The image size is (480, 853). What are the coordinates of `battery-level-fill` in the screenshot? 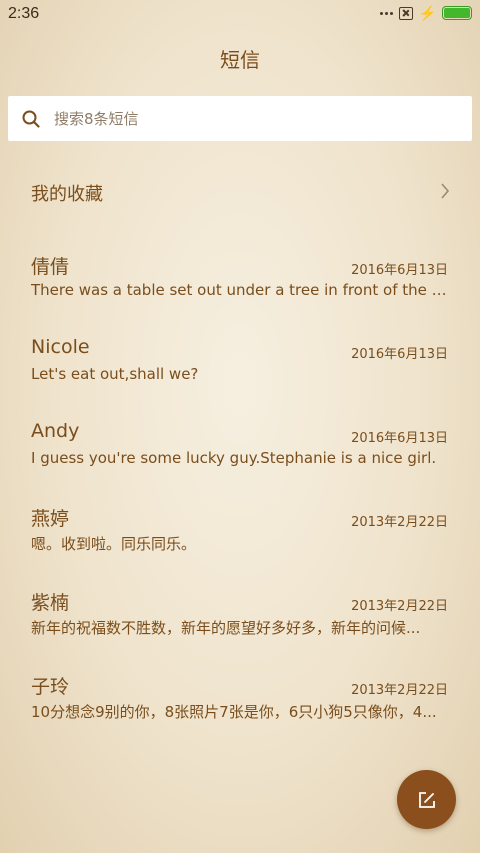 It's located at (457, 13).